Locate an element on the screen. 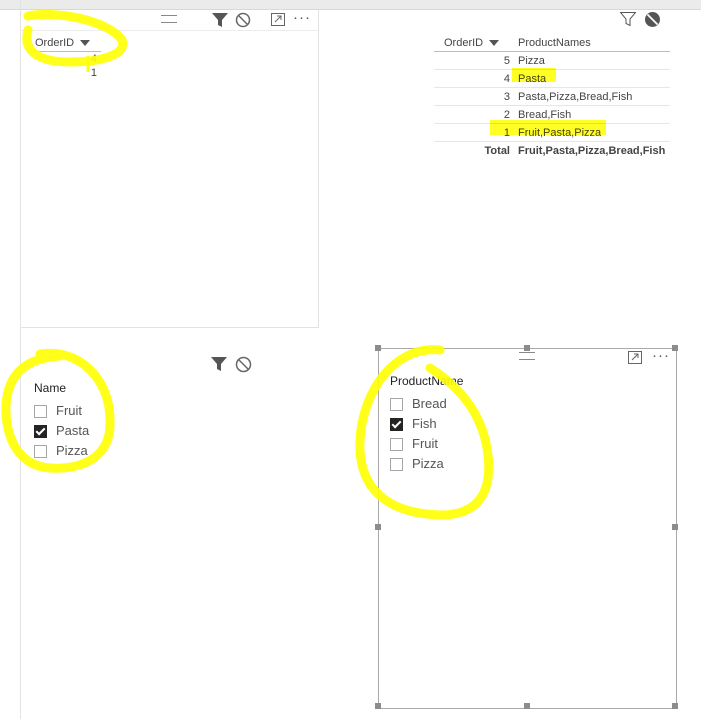 The image size is (701, 719). orderid-table: OrderID 4 1 is located at coordinates (66, 57).